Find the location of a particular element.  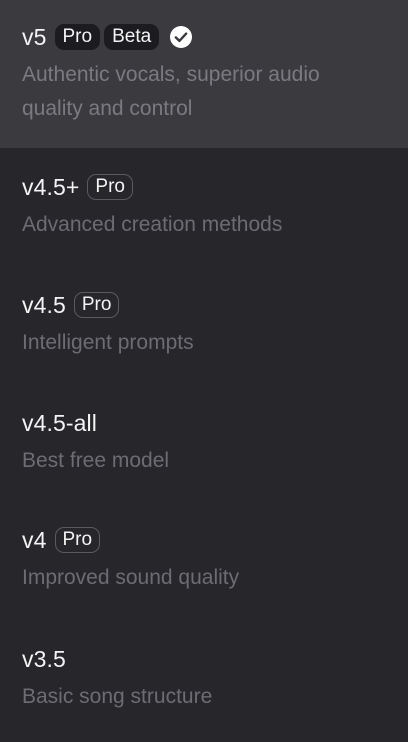

model-name: v4 is located at coordinates (34, 539).